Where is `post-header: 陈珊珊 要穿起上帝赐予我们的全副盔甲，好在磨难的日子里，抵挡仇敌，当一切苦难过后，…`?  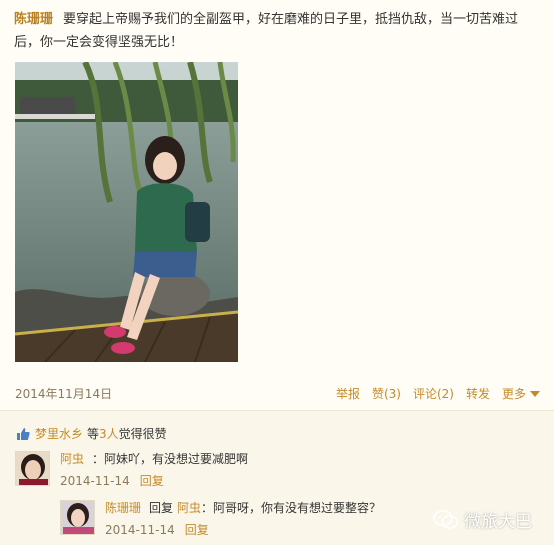 post-header: 陈珊珊 要穿起上帝赐予我们的全副盔甲，好在磨难的日子里，抵挡仇敌，当一切苦难过后，… is located at coordinates (277, 31).